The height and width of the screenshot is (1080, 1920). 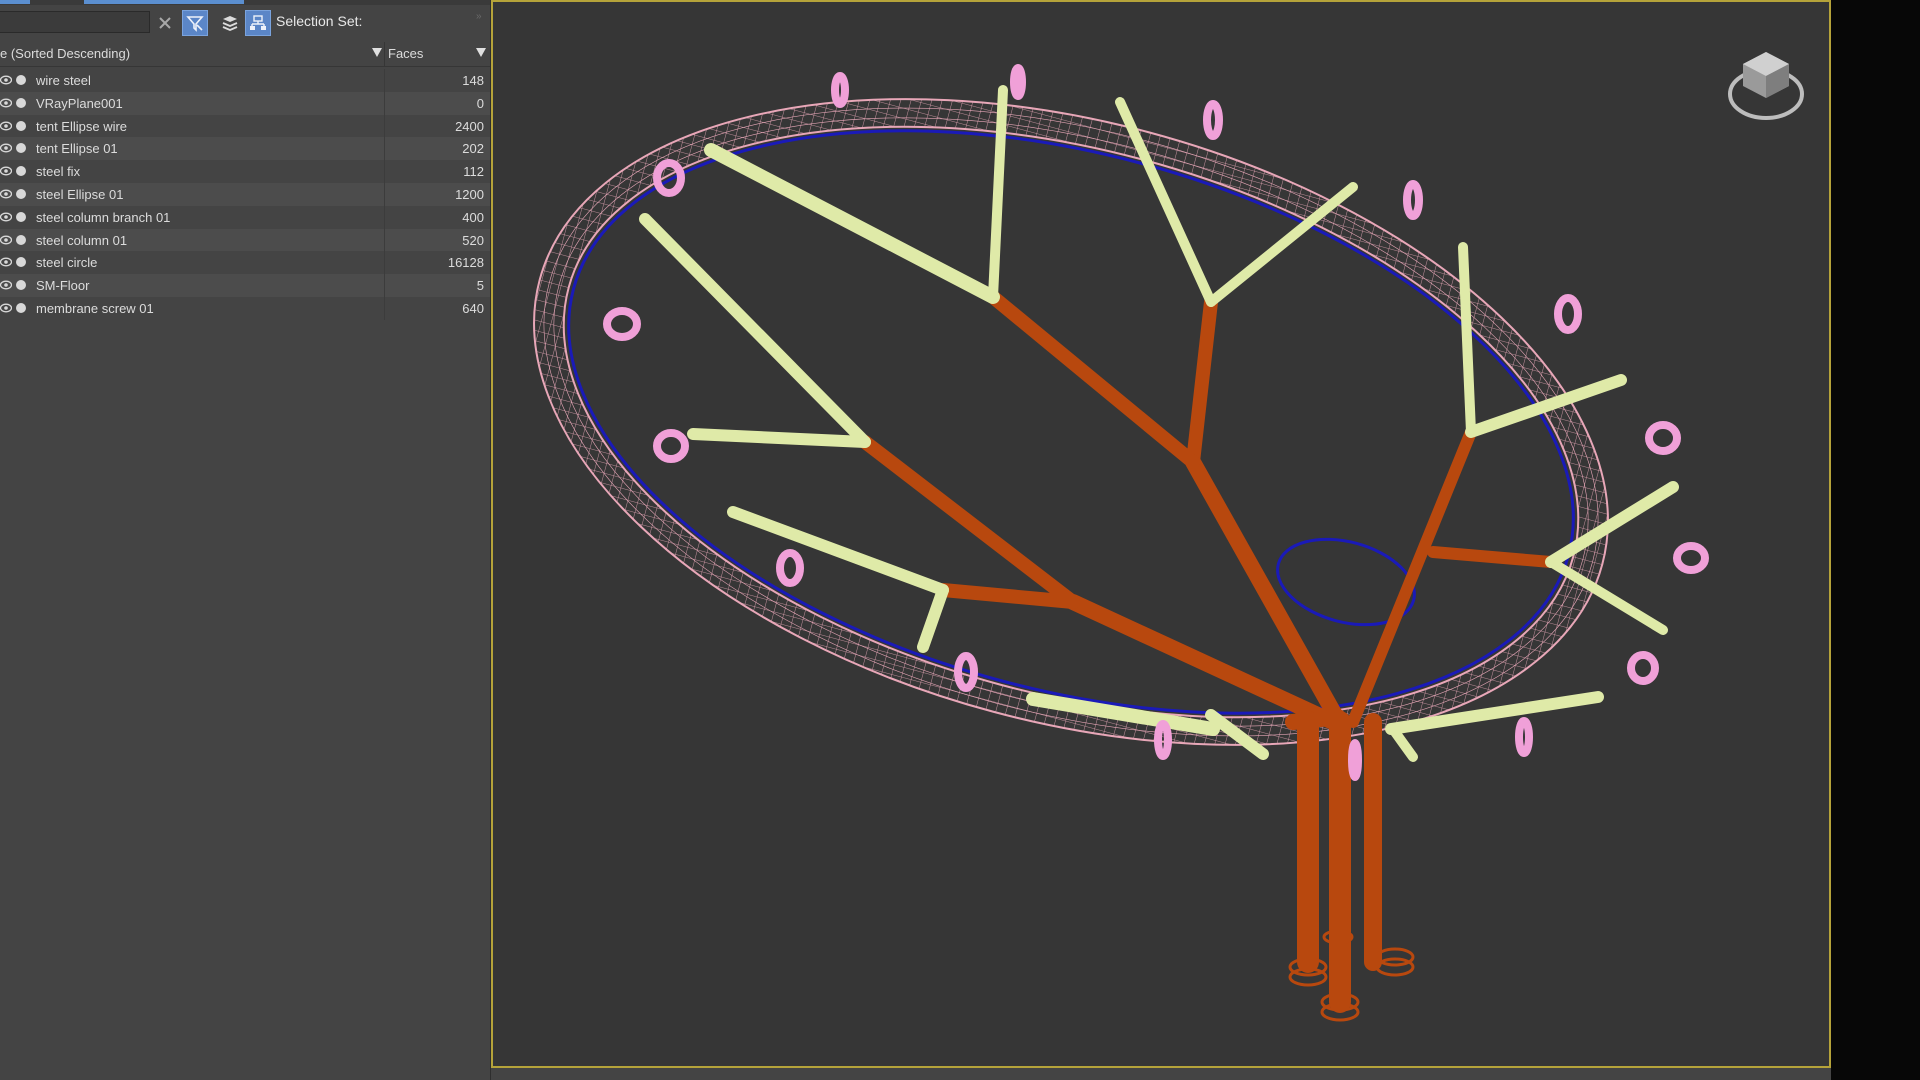 I want to click on list-item: steel Ellipse 01 1200, so click(x=245, y=194).